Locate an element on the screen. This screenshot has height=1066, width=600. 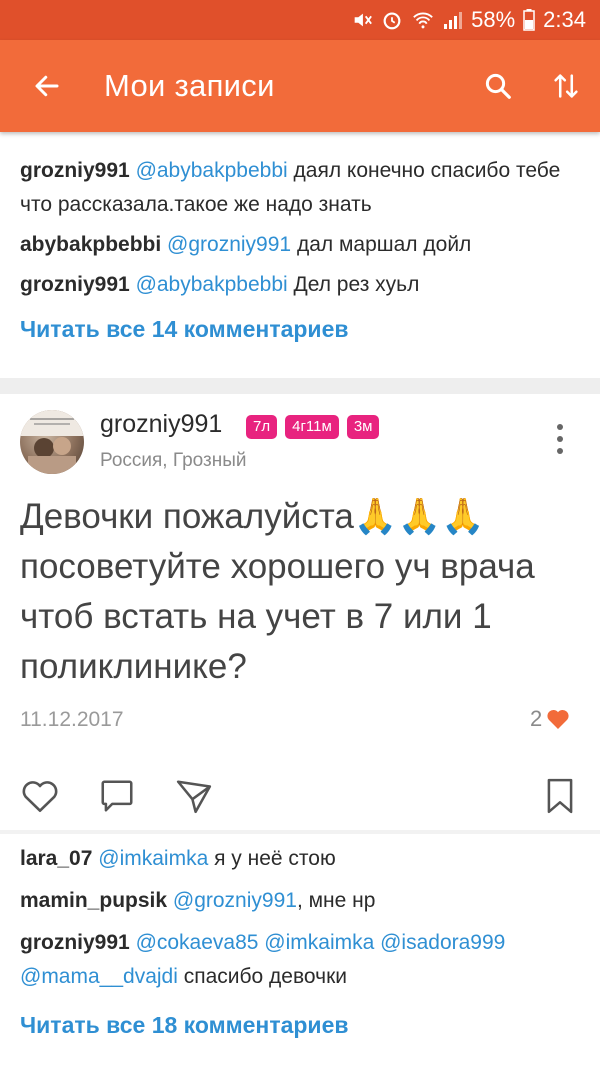
search-icon is located at coordinates (498, 86).